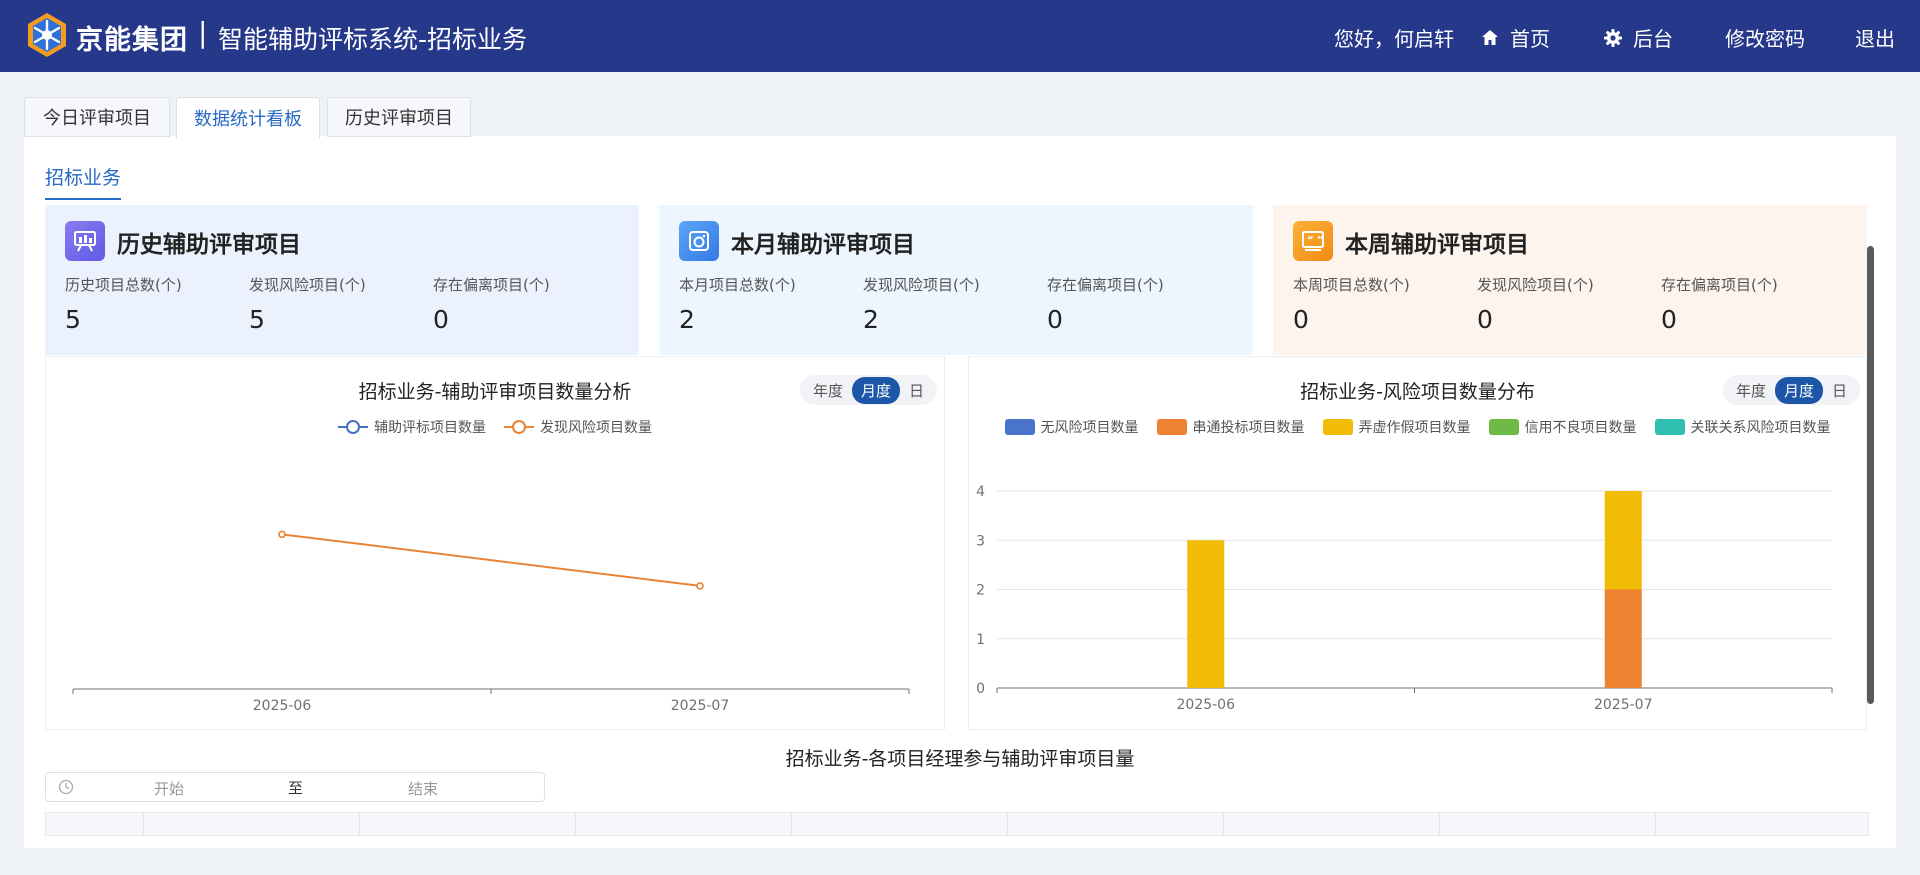  What do you see at coordinates (823, 245) in the screenshot?
I see `stat-card-title: 本月辅助评审项目` at bounding box center [823, 245].